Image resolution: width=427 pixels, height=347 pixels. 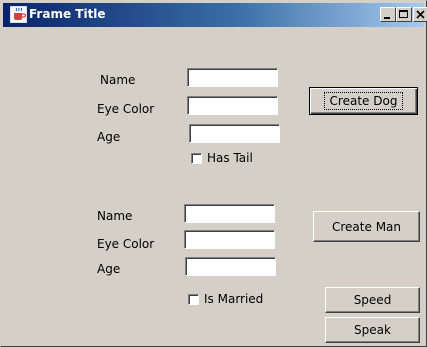 I want to click on speak-button: Speak, so click(x=372, y=330).